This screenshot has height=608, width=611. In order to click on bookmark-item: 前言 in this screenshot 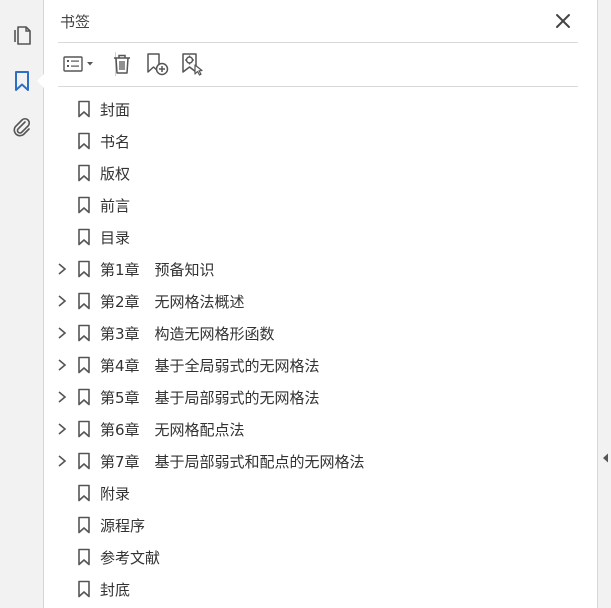, I will do `click(321, 205)`.